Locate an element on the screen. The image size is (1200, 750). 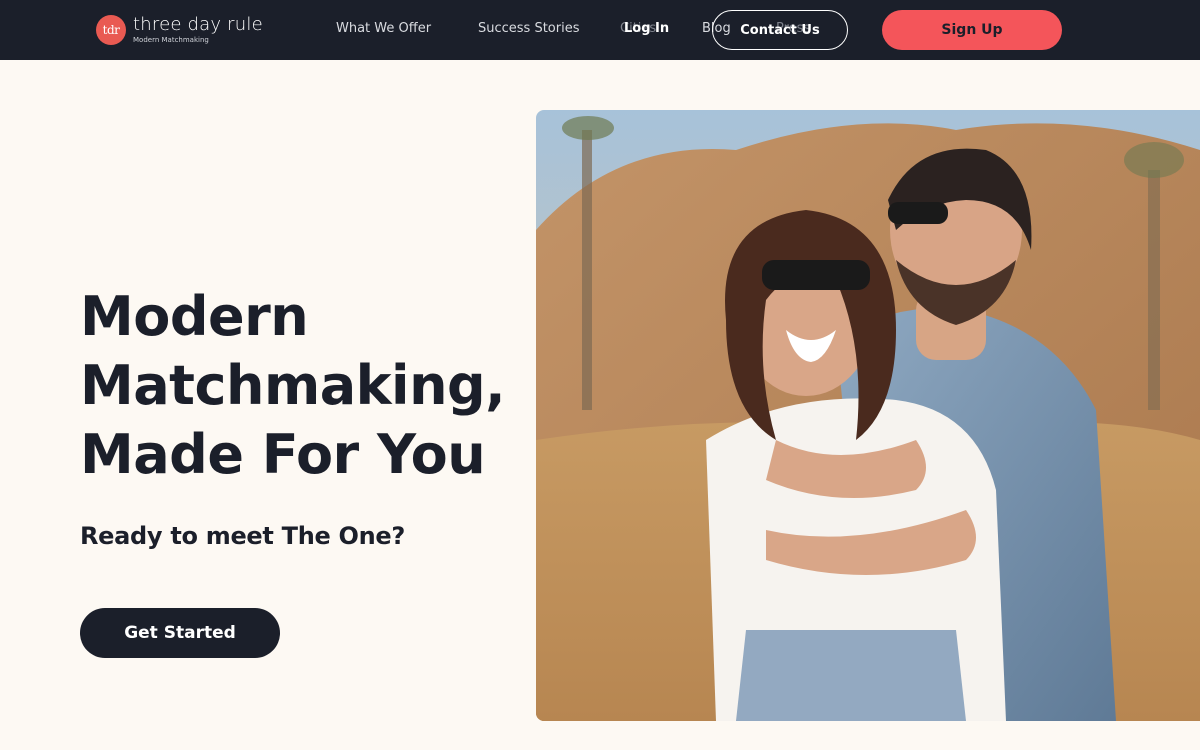
nav-what-we-offer: What We Offer is located at coordinates (383, 29).